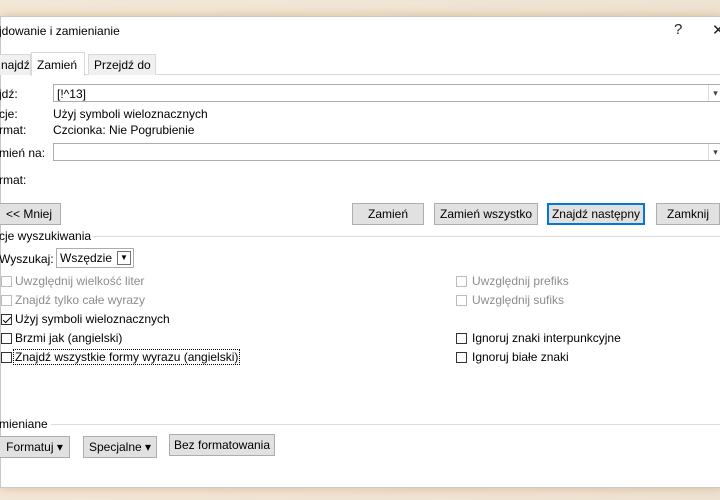 This screenshot has width=720, height=500. I want to click on replace-input: ▾, so click(386, 152).